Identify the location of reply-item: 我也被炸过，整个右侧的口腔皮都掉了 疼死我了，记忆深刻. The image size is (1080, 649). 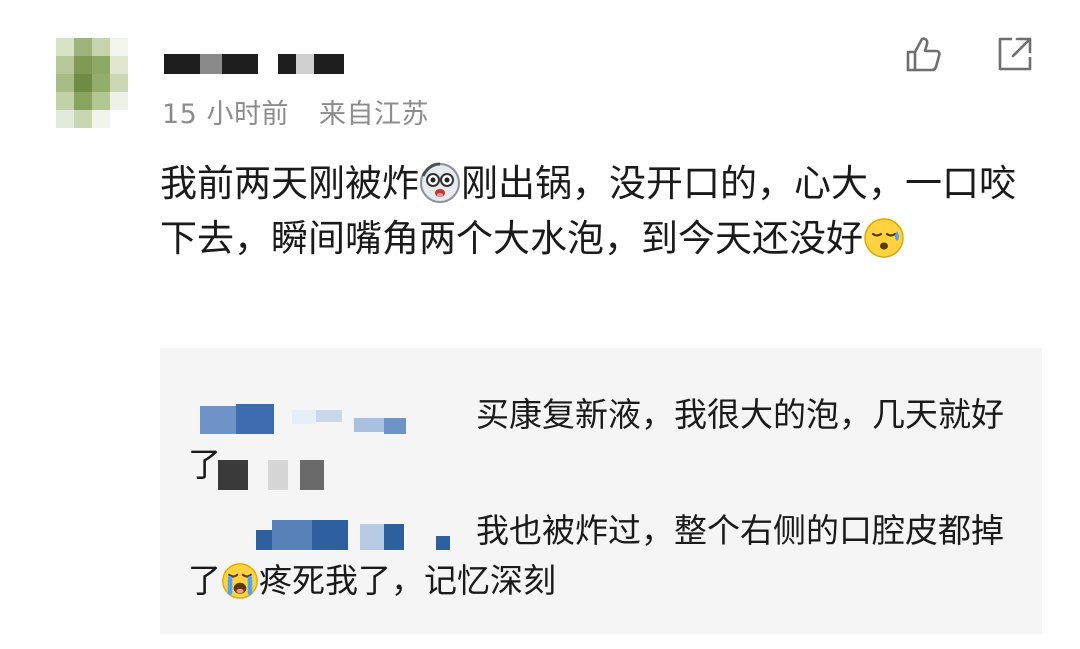
(598, 556).